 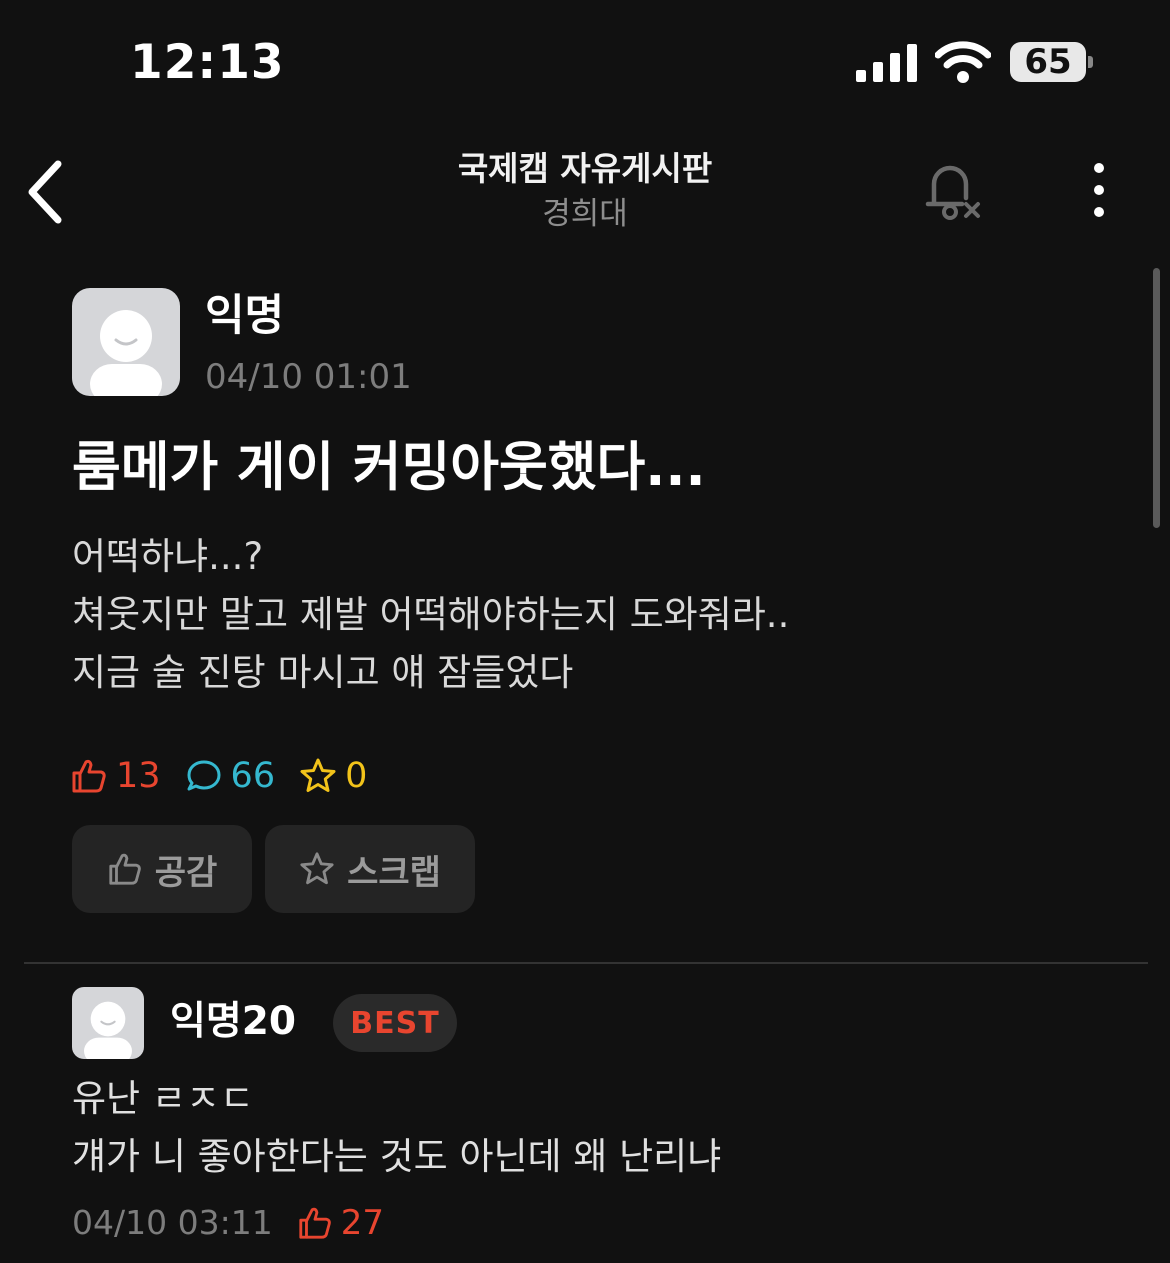 What do you see at coordinates (233, 1021) in the screenshot?
I see `comment-author: 익명20` at bounding box center [233, 1021].